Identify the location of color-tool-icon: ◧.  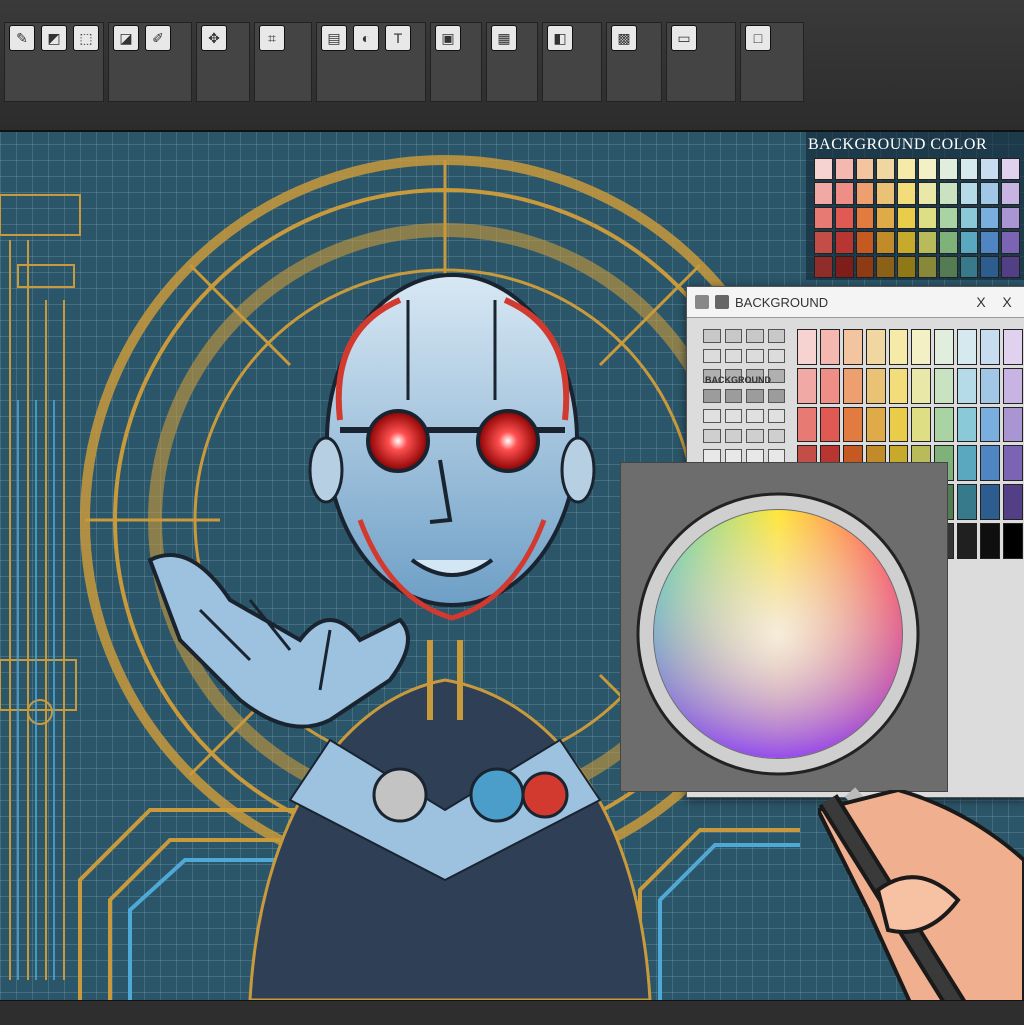
(560, 38).